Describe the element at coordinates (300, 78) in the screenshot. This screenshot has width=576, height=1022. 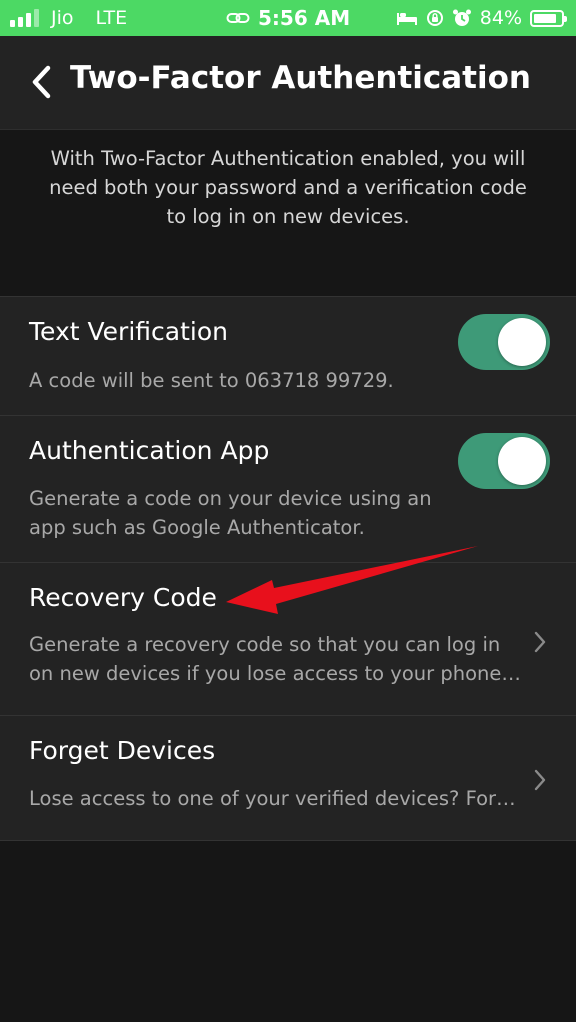
I see `page-title: Two-Factor Authentication` at that location.